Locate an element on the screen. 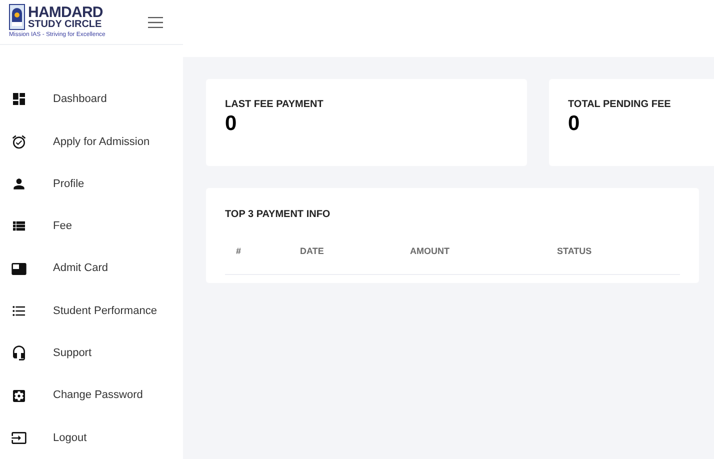 The width and height of the screenshot is (714, 459). sidebar-item: Change Password is located at coordinates (98, 395).